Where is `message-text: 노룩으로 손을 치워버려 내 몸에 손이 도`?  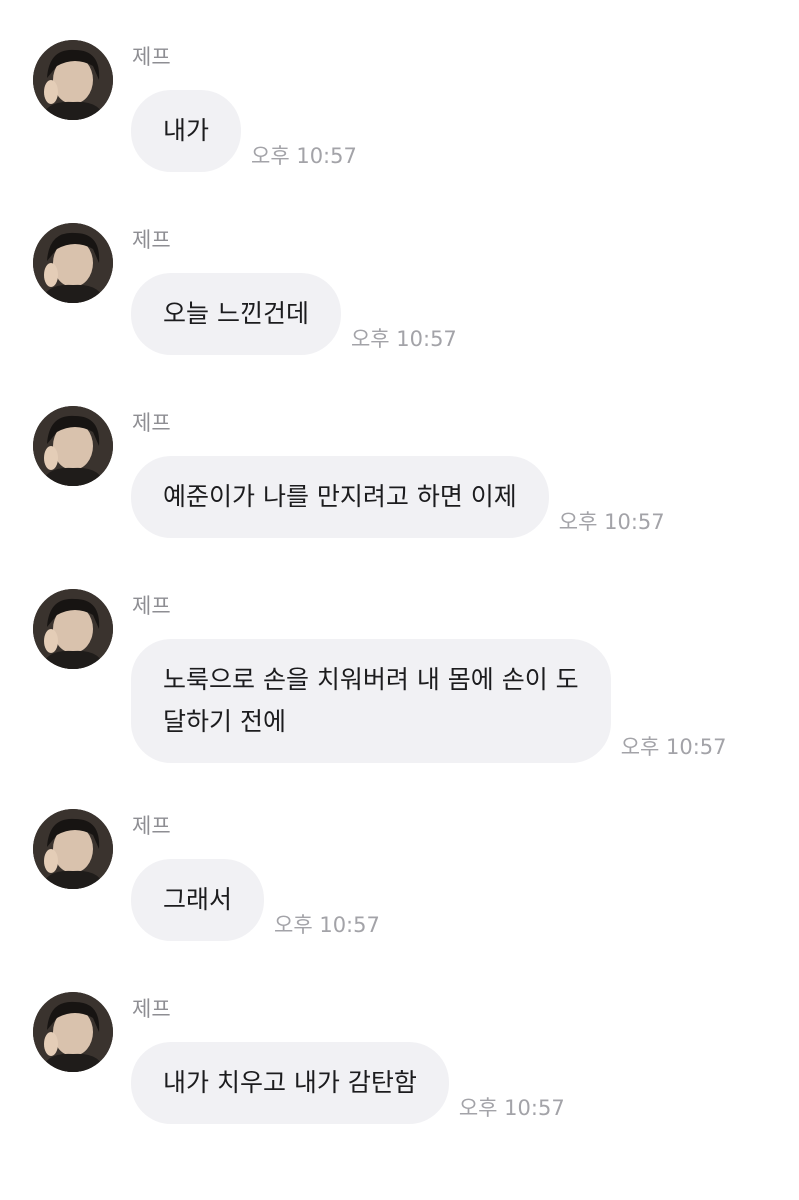 message-text: 노룩으로 손을 치워버려 내 몸에 손이 도 is located at coordinates (371, 679).